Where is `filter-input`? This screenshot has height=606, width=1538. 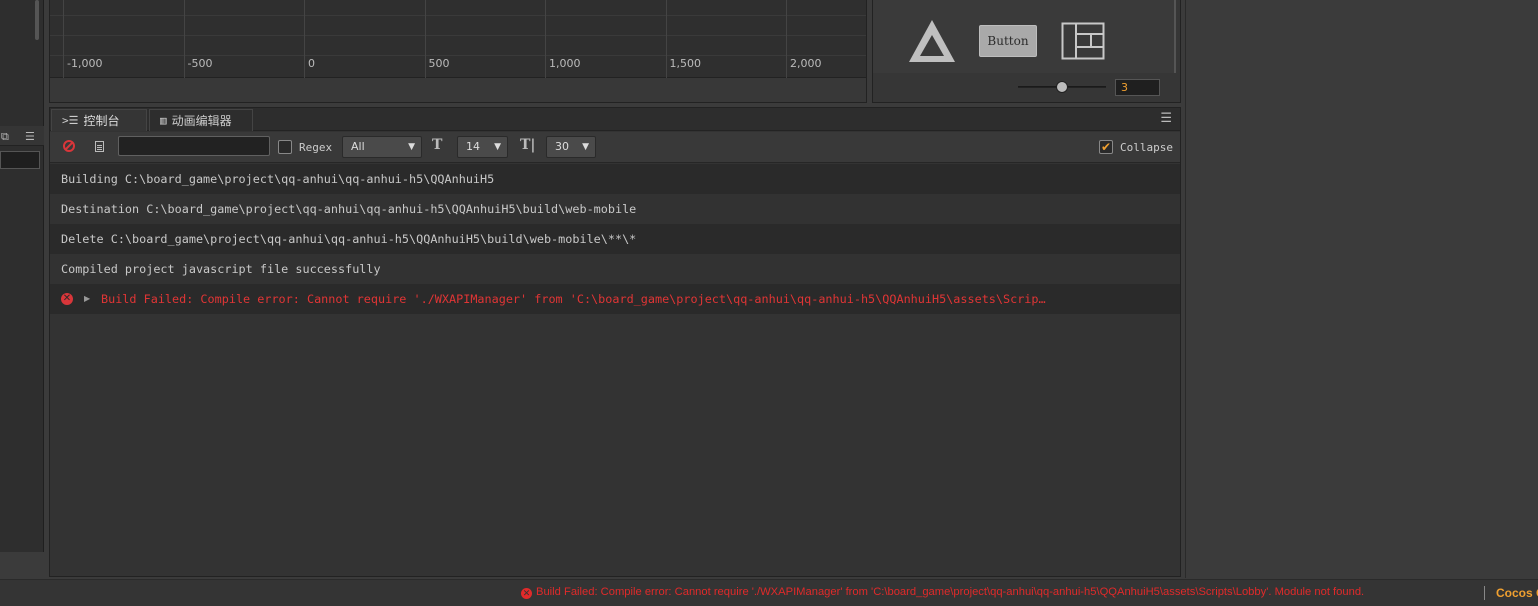 filter-input is located at coordinates (194, 146).